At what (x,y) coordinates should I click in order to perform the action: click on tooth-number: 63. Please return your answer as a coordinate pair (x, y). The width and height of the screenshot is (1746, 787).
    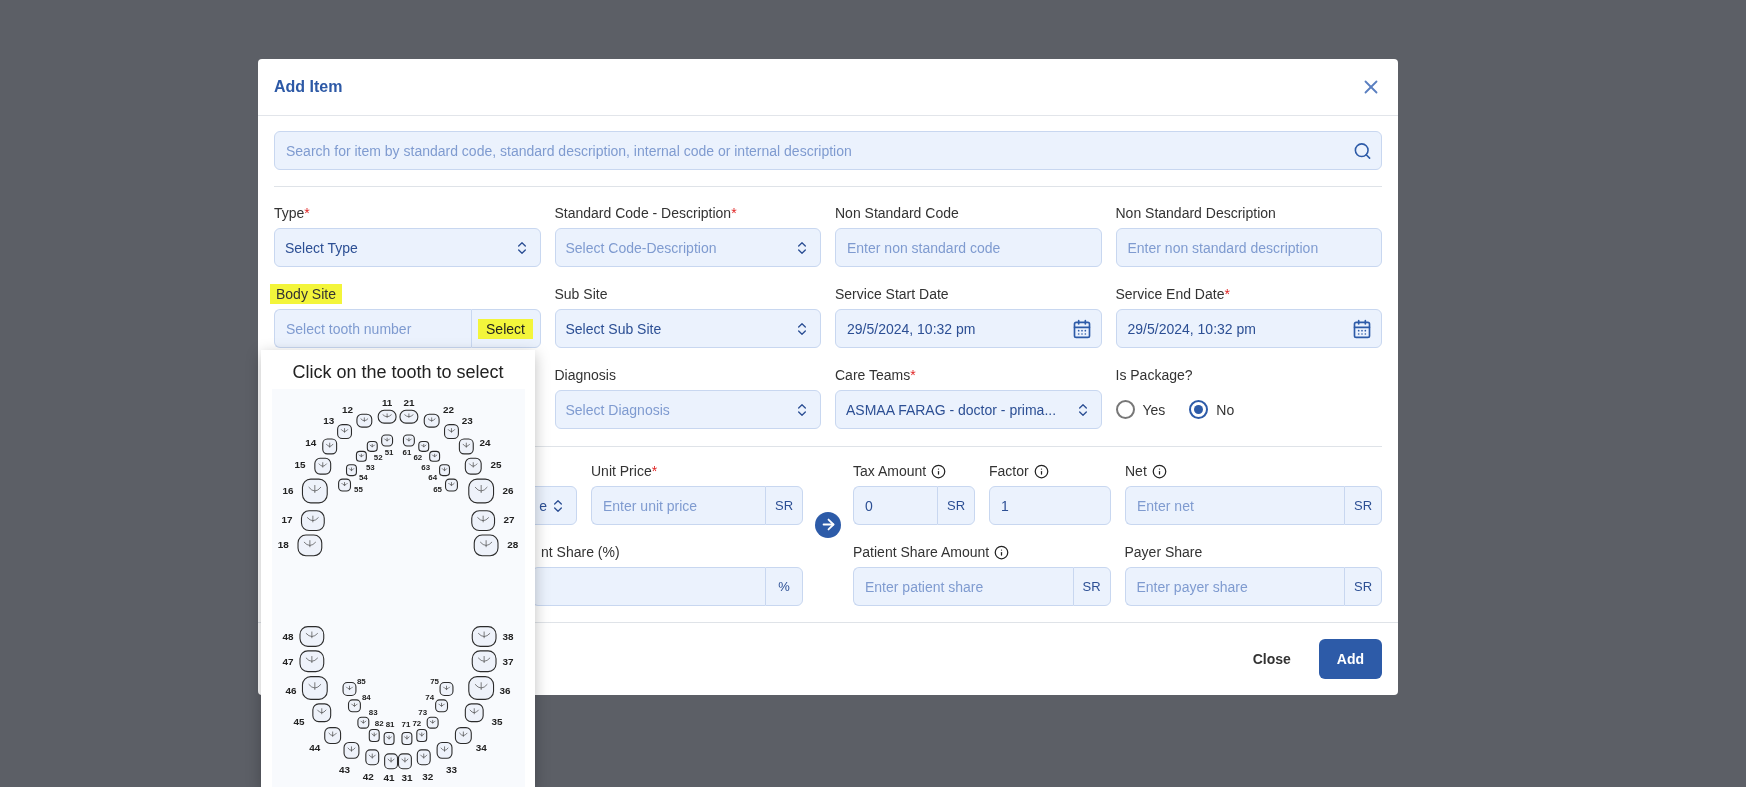
    Looking at the image, I should click on (425, 468).